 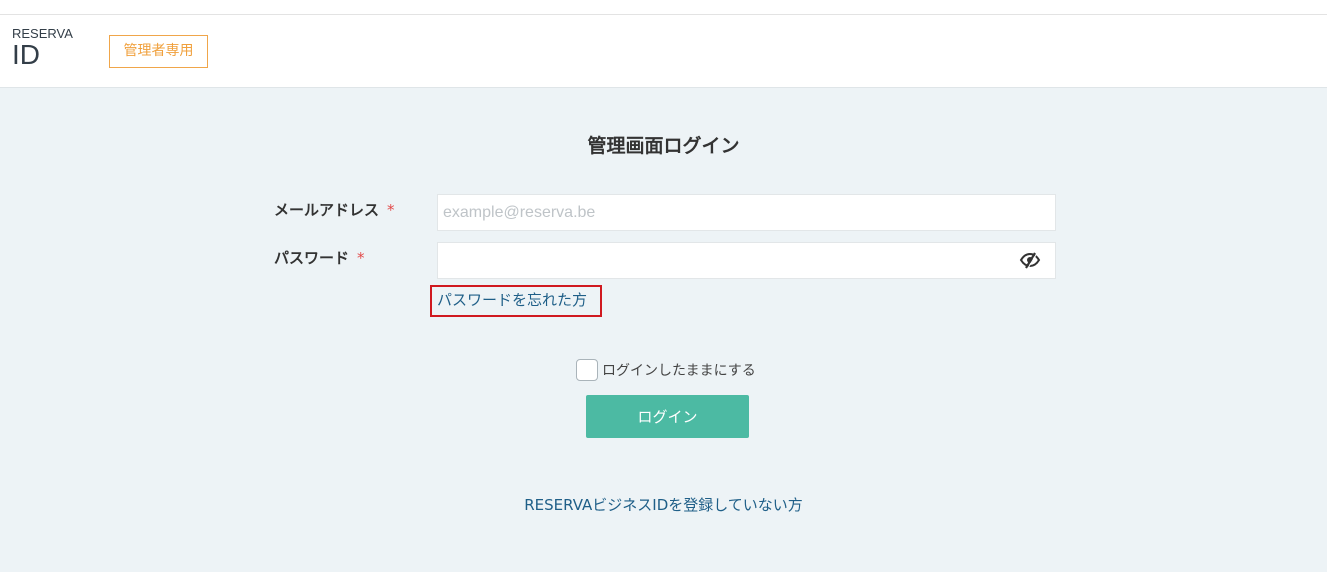 I want to click on password-field, so click(x=746, y=260).